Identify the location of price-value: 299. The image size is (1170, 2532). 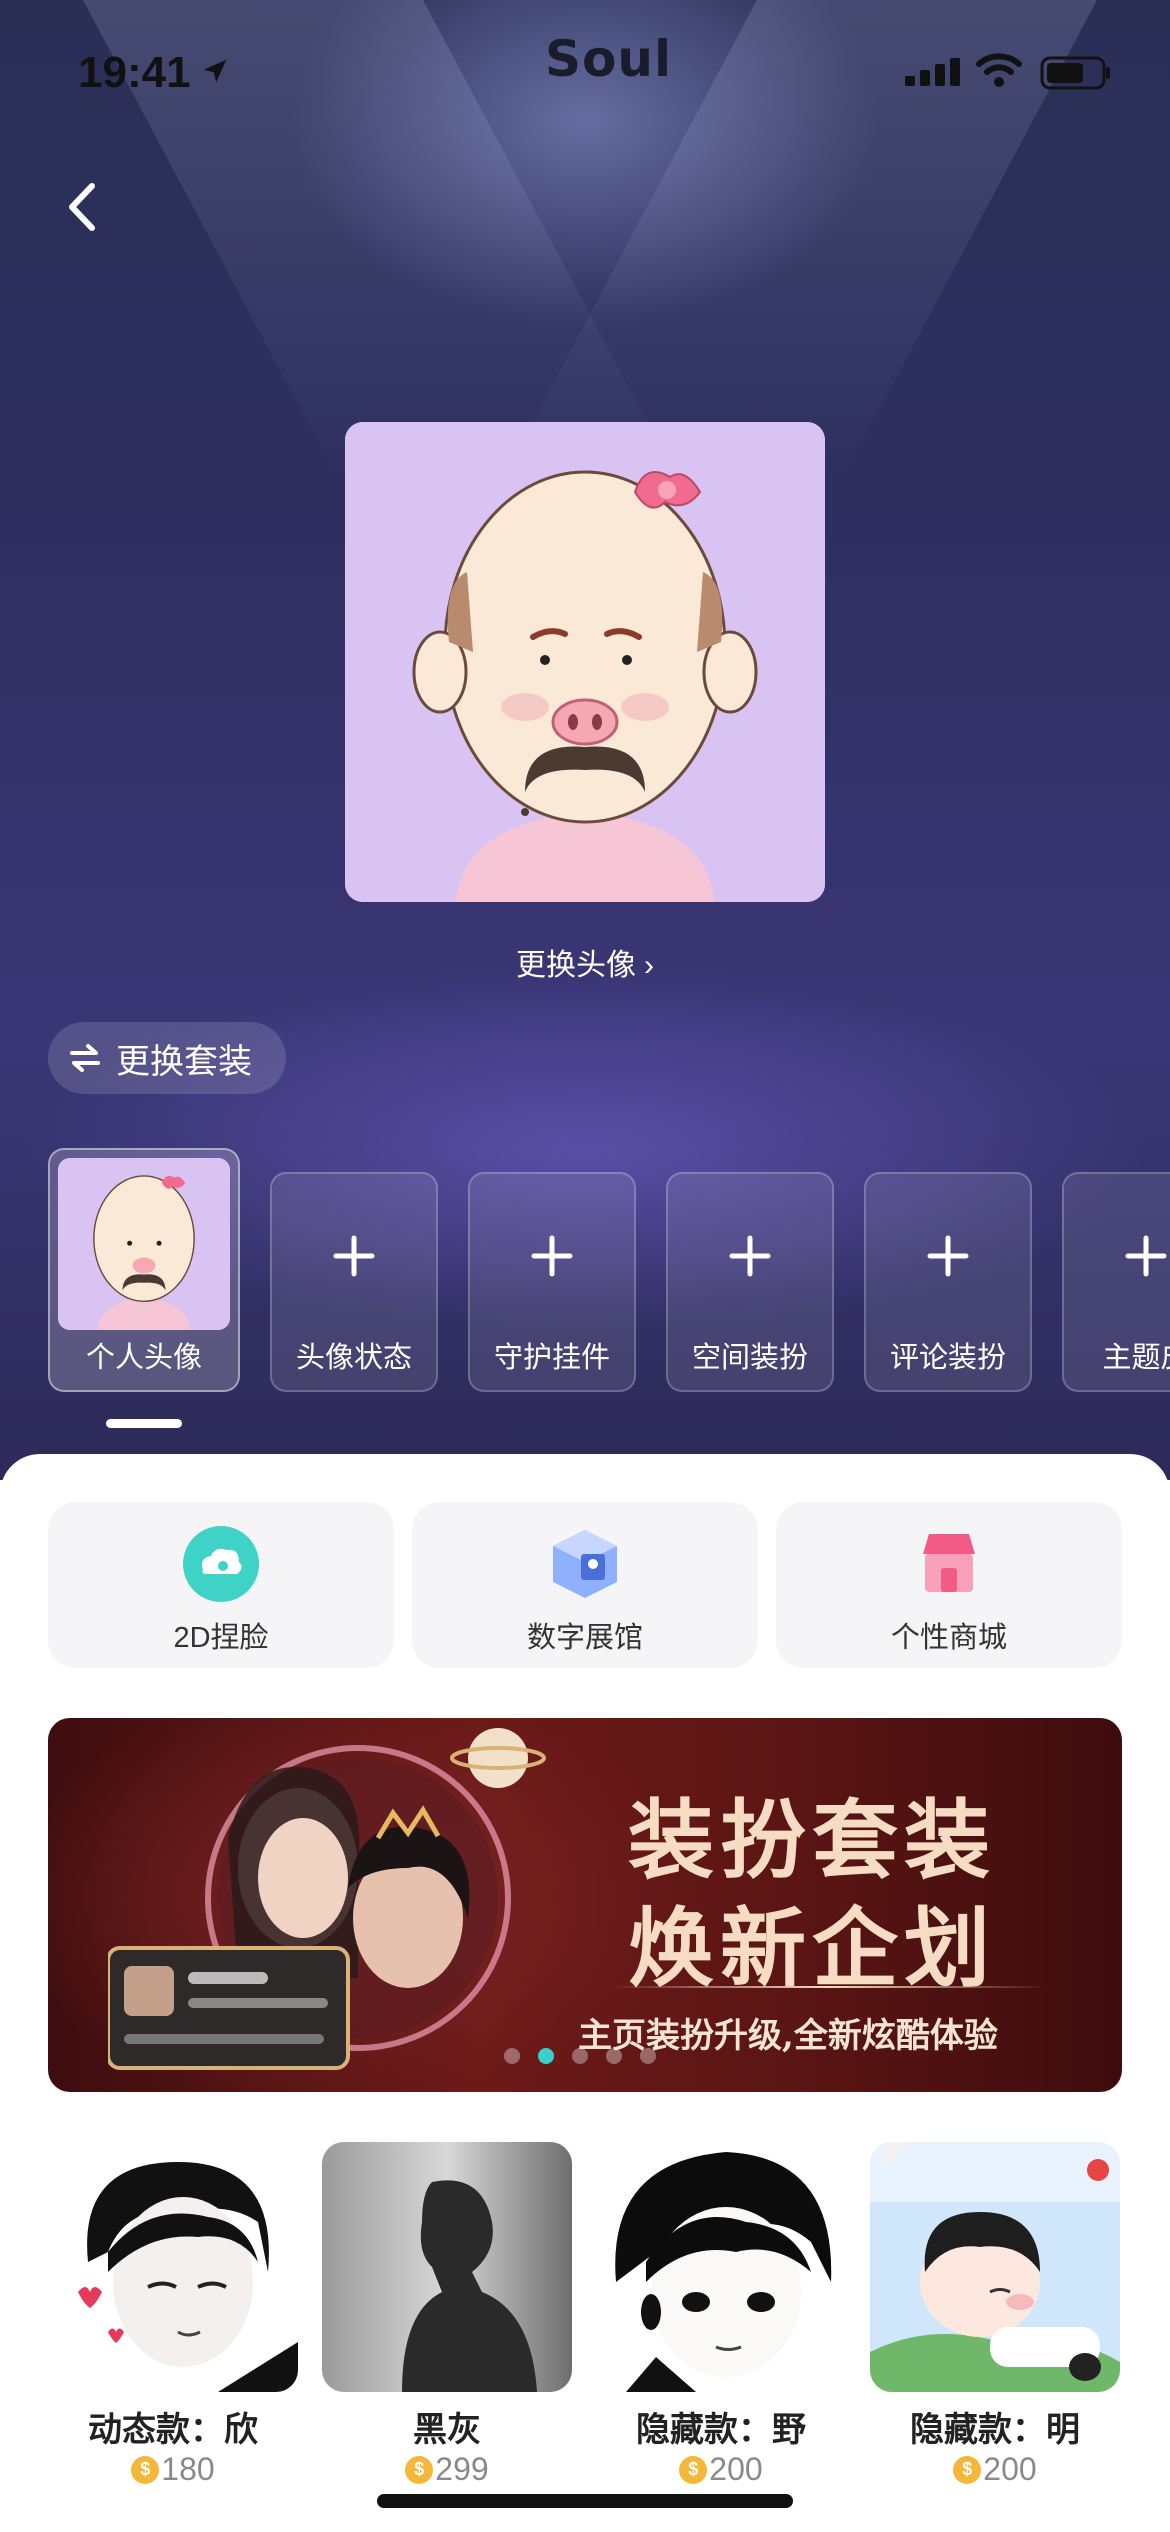
(462, 2469).